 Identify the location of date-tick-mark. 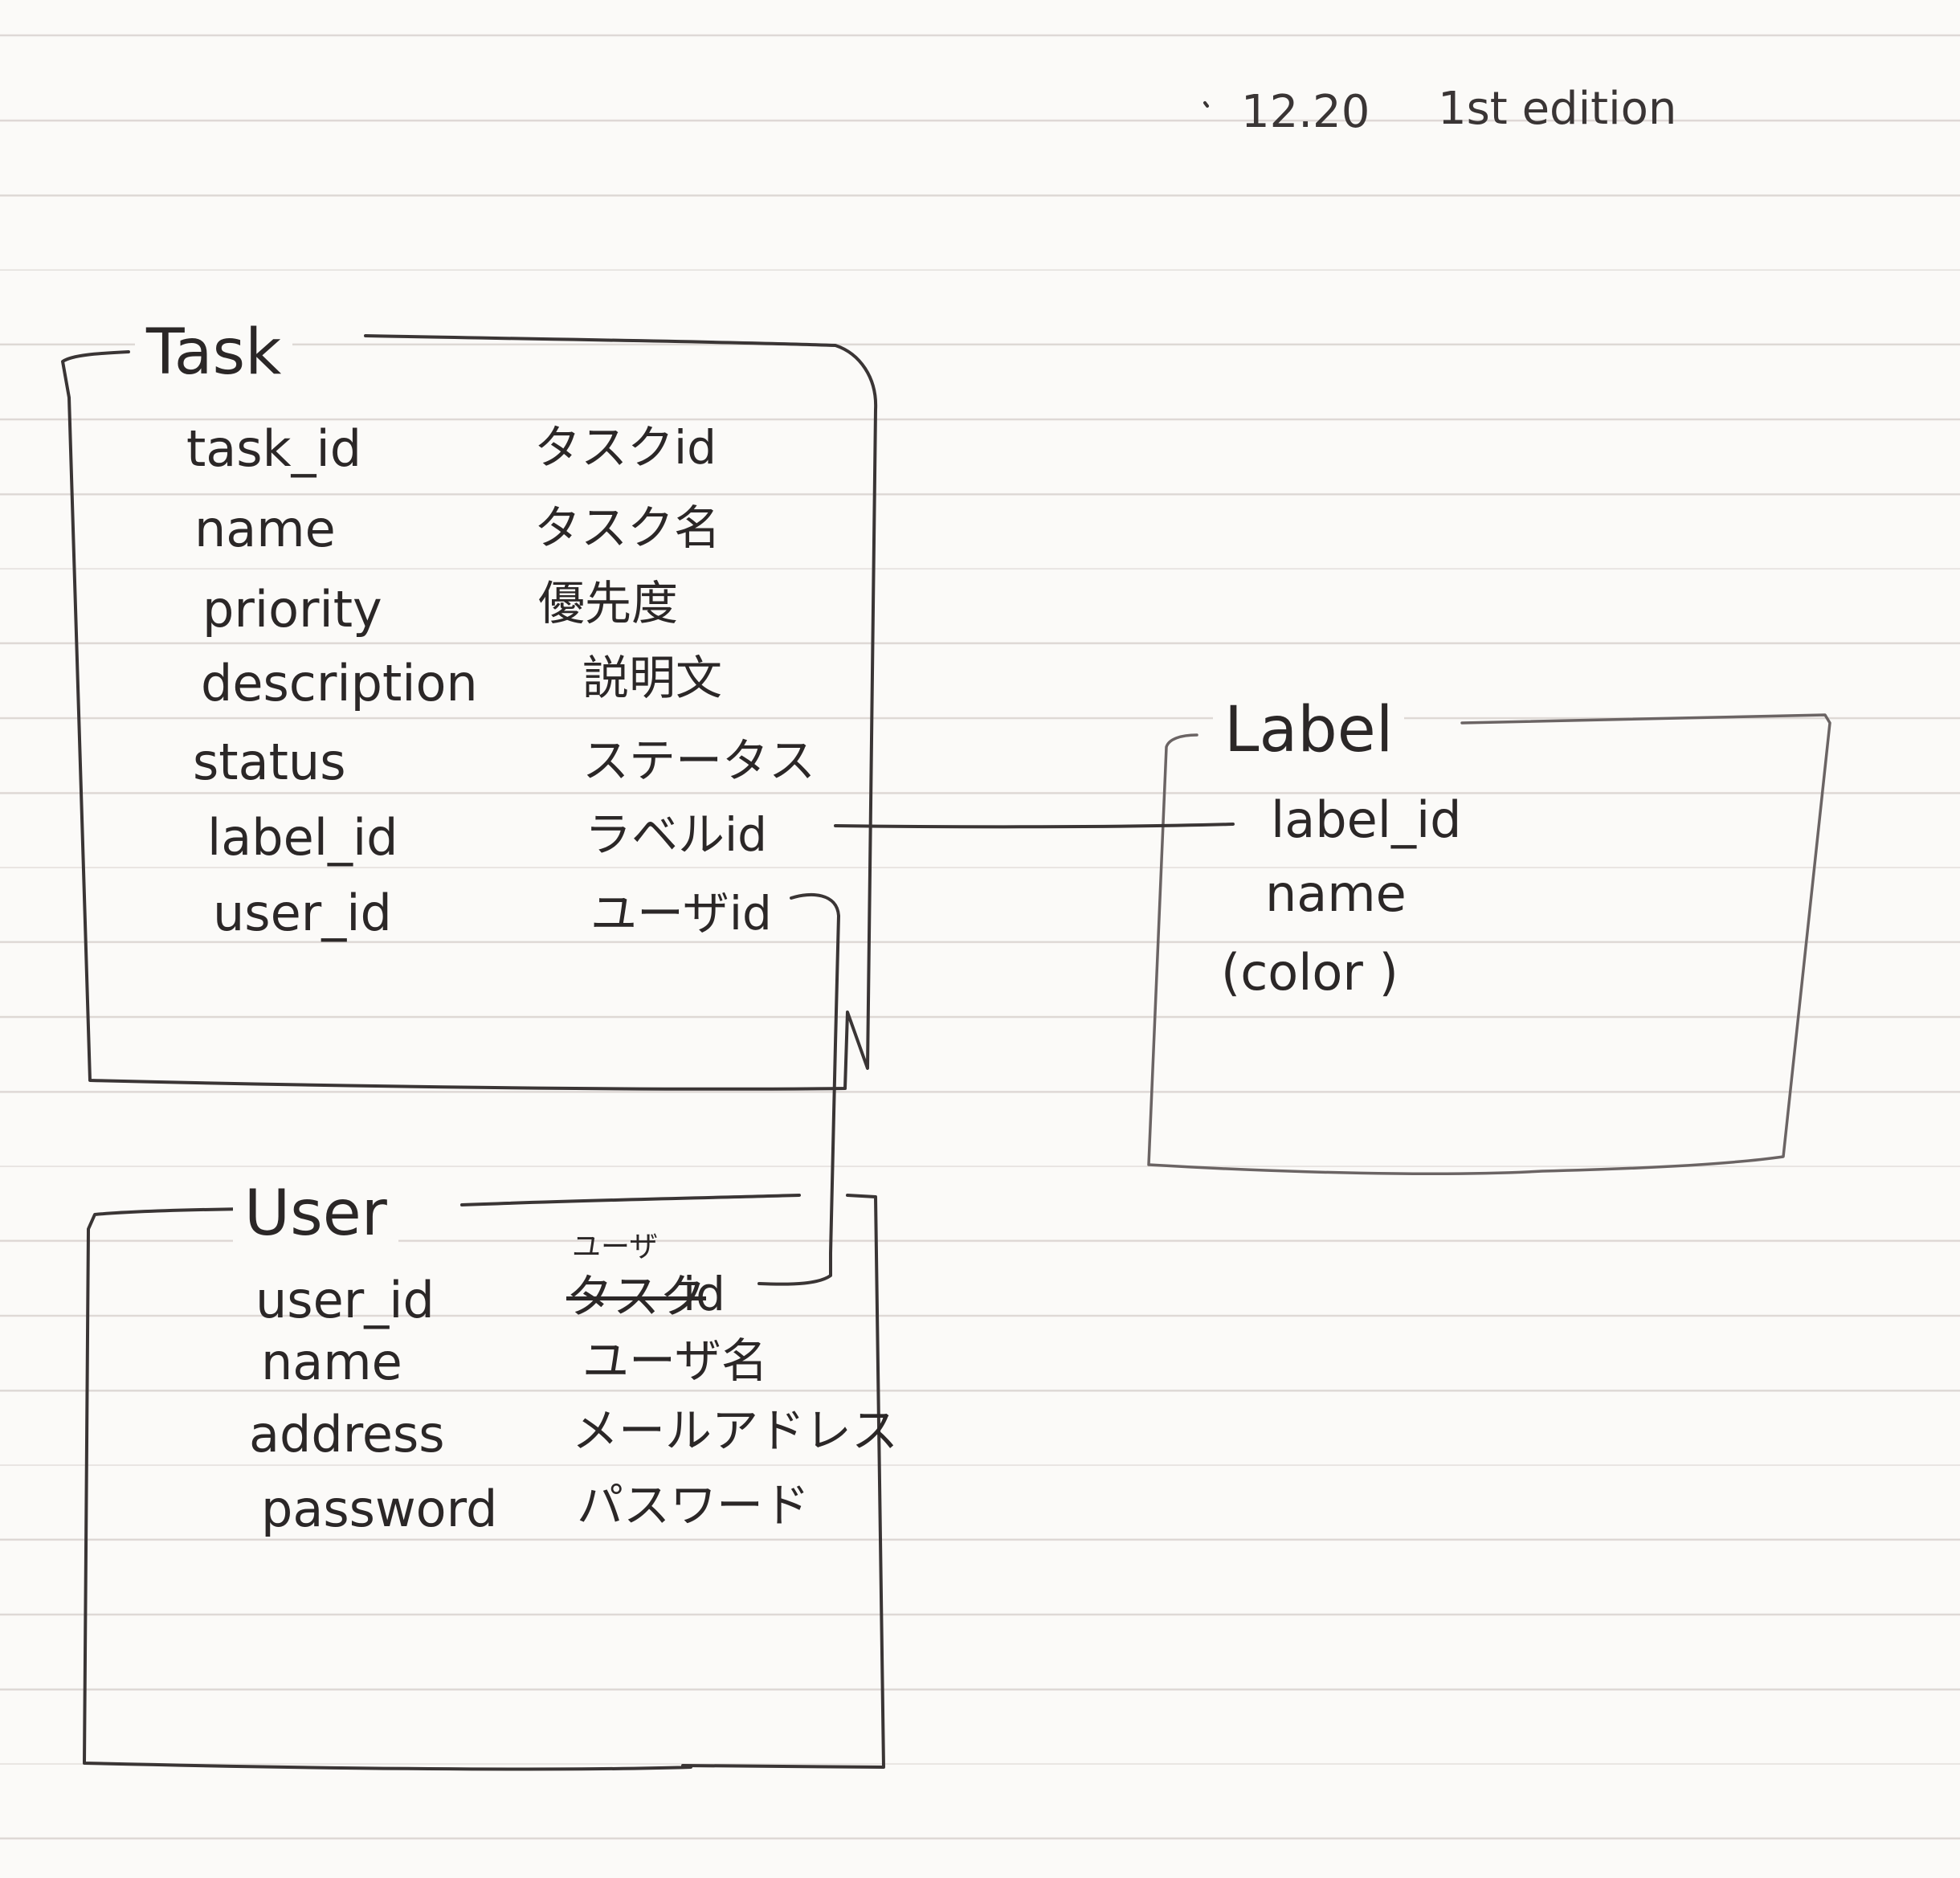
(1206, 104).